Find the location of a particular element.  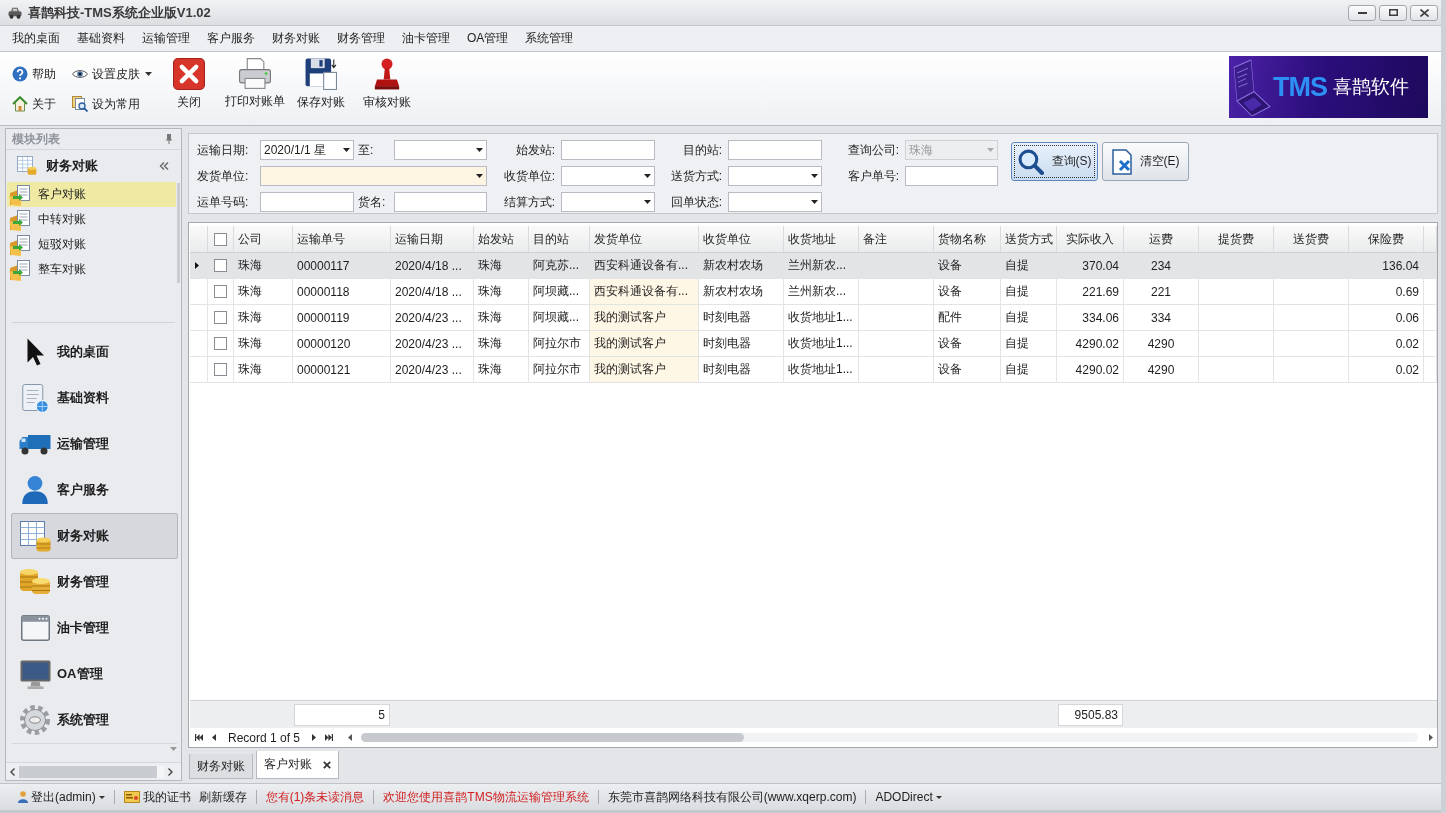

nav-item: 客户服务 is located at coordinates (94, 490).